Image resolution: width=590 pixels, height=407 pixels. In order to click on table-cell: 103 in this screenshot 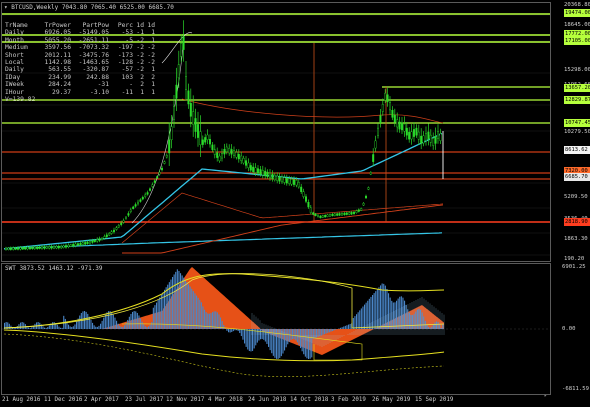, I will do `click(127, 77)`.